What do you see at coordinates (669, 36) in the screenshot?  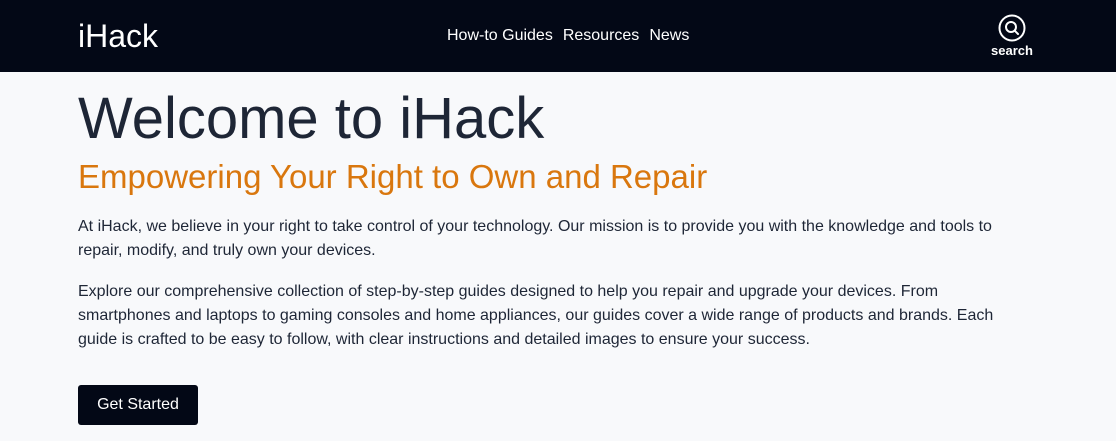 I see `nav-link-news: News` at bounding box center [669, 36].